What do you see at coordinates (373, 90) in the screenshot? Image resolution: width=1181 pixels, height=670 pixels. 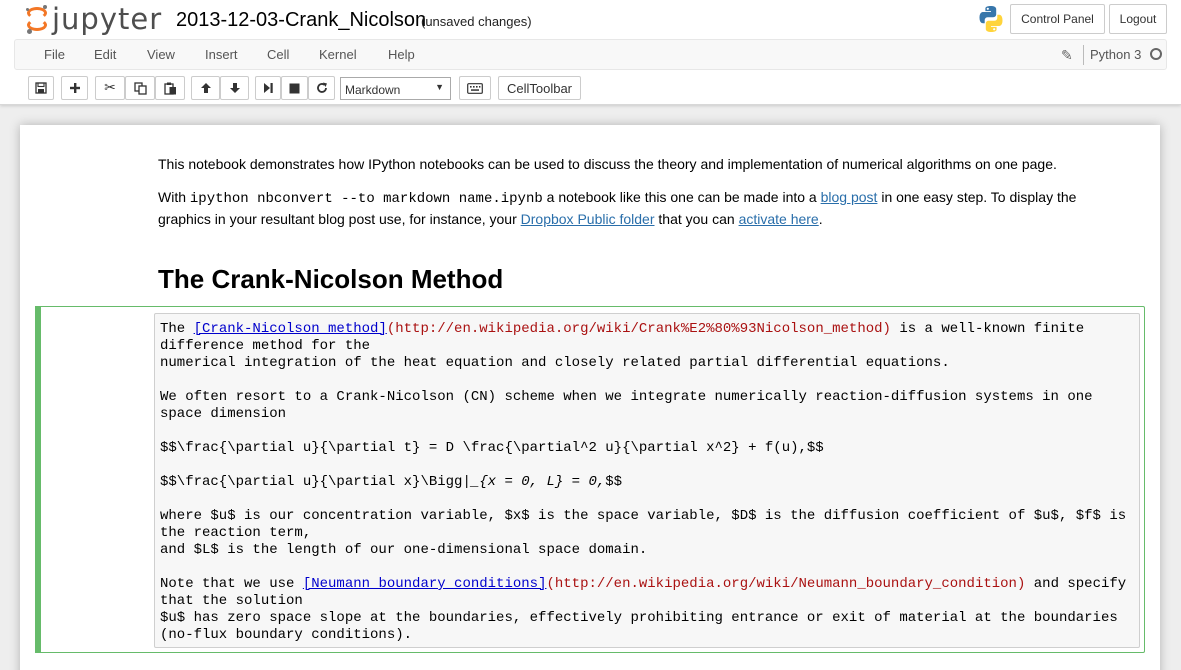 I see `cell-type-value: Markdown` at bounding box center [373, 90].